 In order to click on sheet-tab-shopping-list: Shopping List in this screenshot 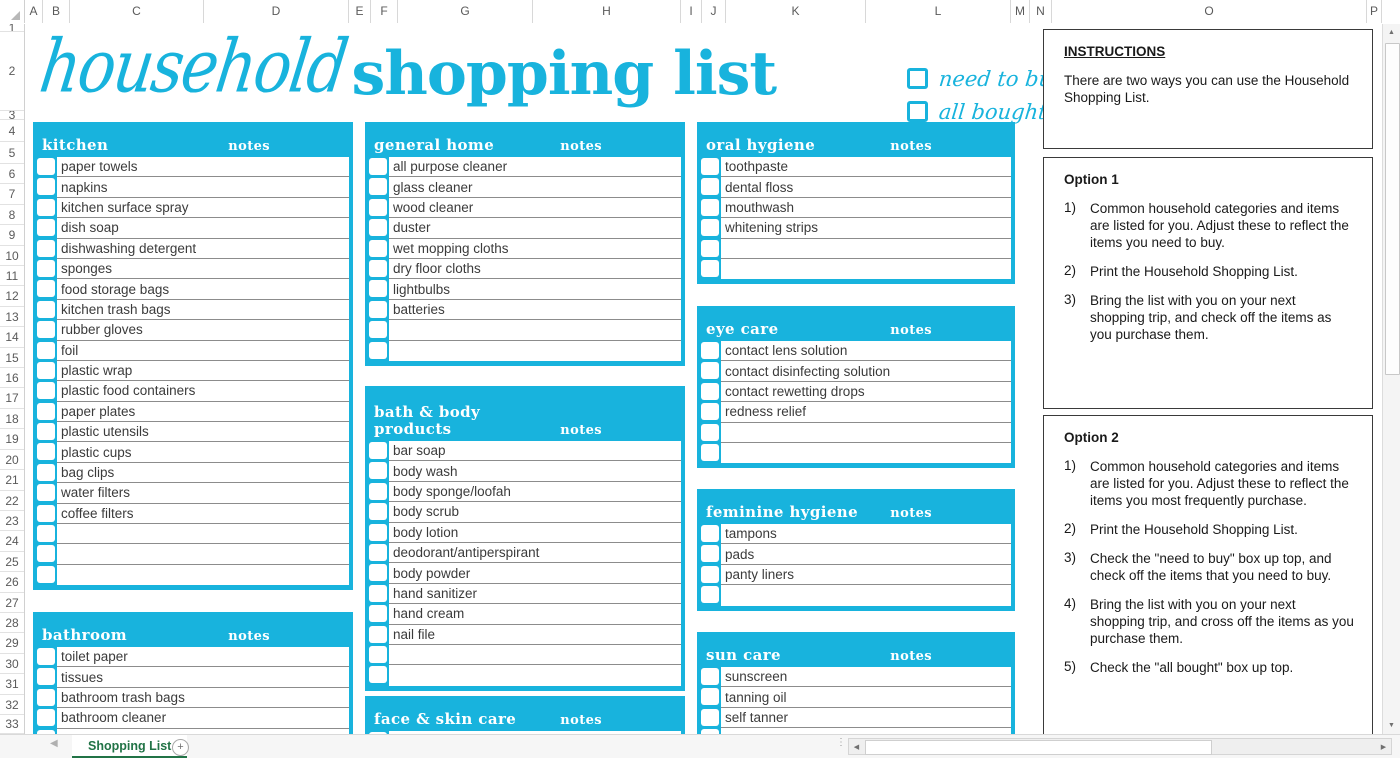, I will do `click(130, 746)`.